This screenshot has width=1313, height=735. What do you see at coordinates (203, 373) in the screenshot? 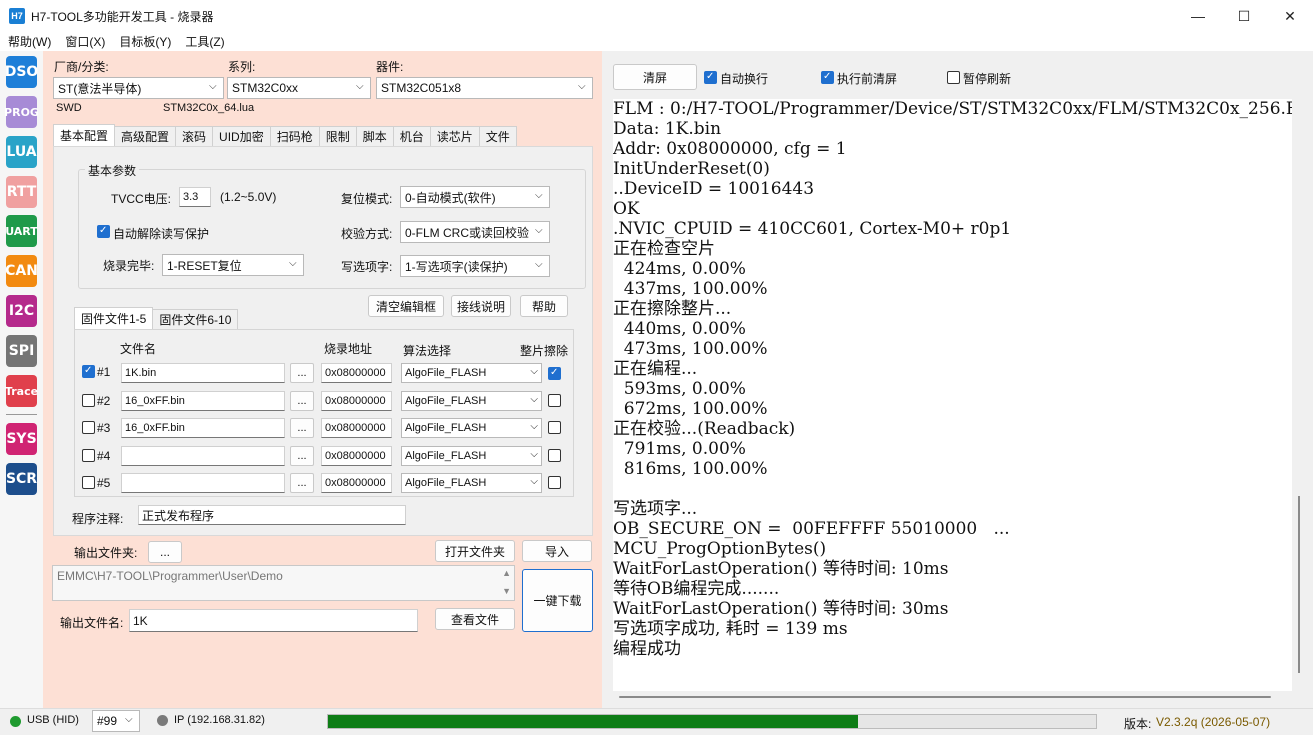
I see `file-name-input: 1K.bin` at bounding box center [203, 373].